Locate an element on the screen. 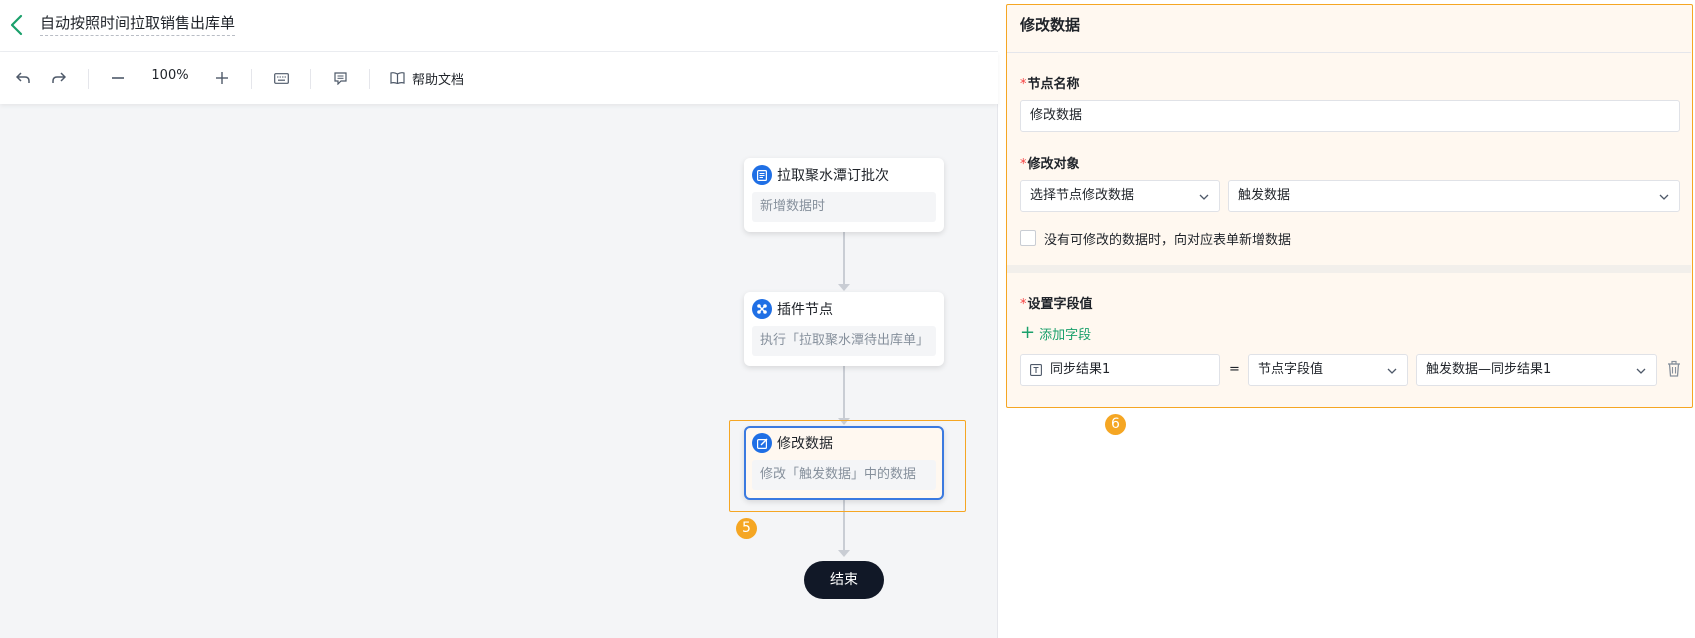  node-description: 执行「拉取聚水潭待出库单」 is located at coordinates (844, 341).